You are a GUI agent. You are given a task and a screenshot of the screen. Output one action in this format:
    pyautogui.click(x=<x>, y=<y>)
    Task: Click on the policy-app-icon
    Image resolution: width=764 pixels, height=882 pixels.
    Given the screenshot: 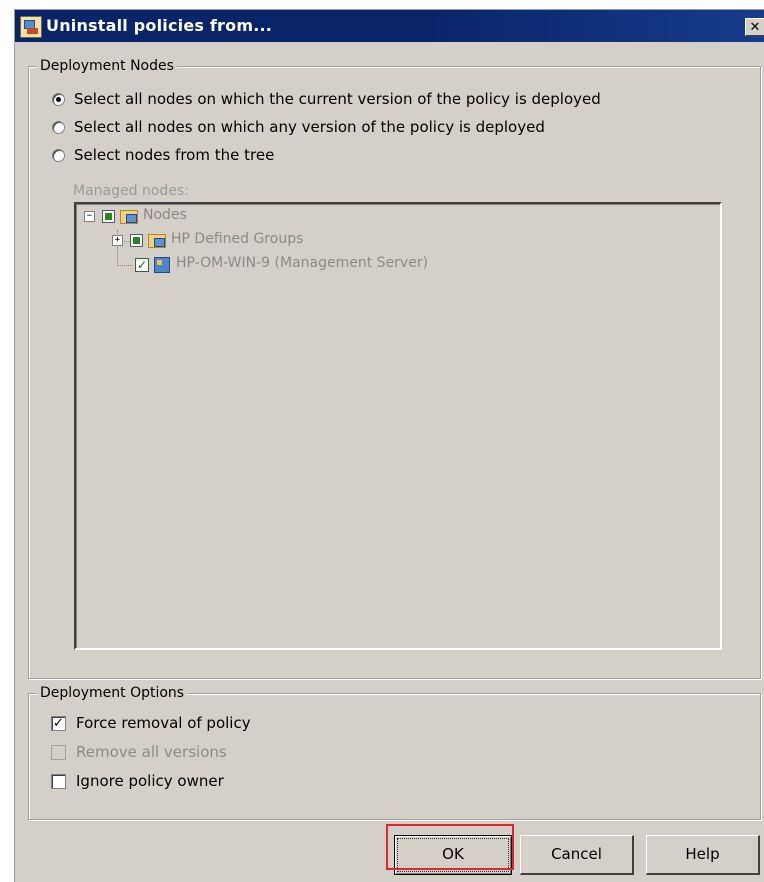 What is the action you would take?
    pyautogui.click(x=31, y=27)
    